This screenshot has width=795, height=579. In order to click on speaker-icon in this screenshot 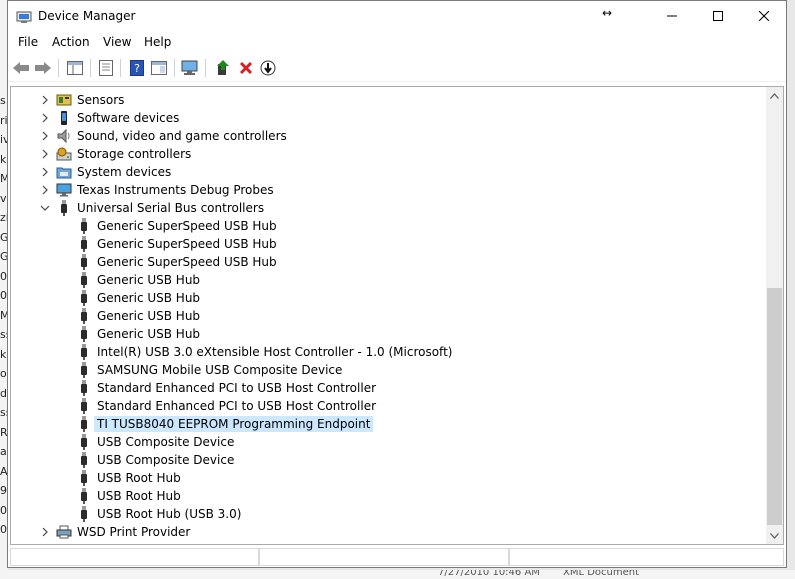, I will do `click(64, 136)`.